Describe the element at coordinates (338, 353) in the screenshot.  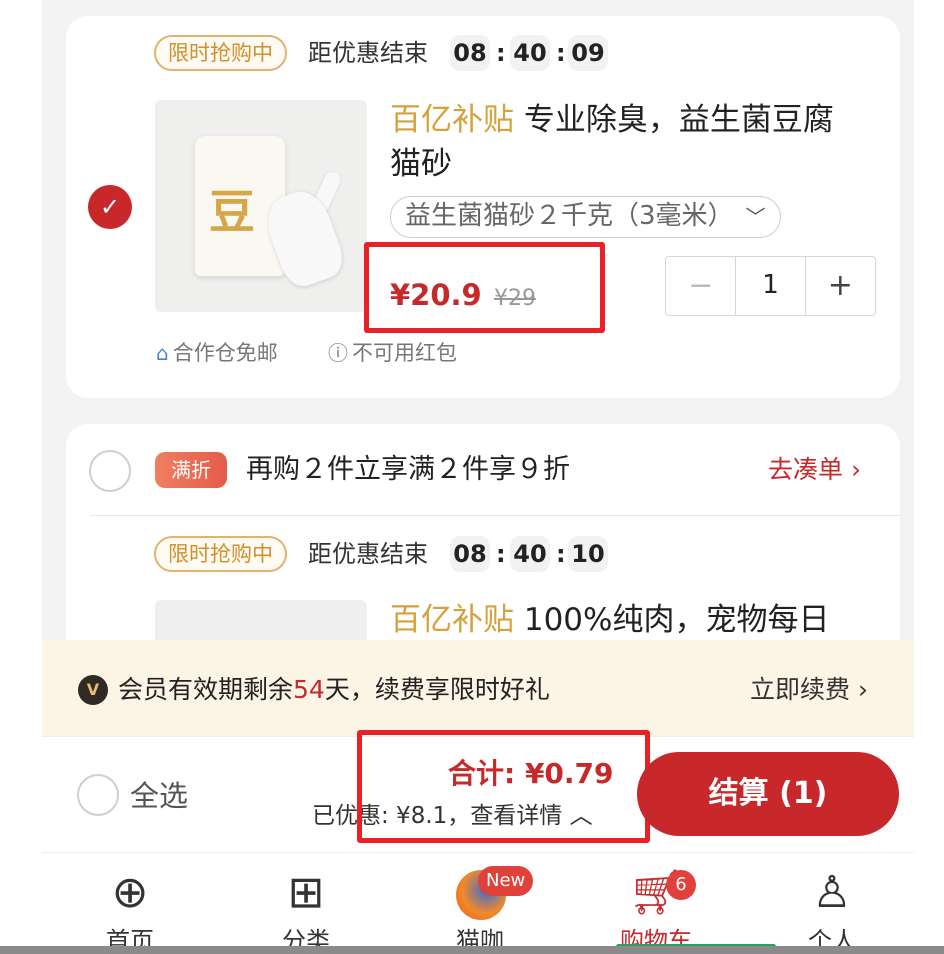
I see `info-circle-icon: ⓘ` at that location.